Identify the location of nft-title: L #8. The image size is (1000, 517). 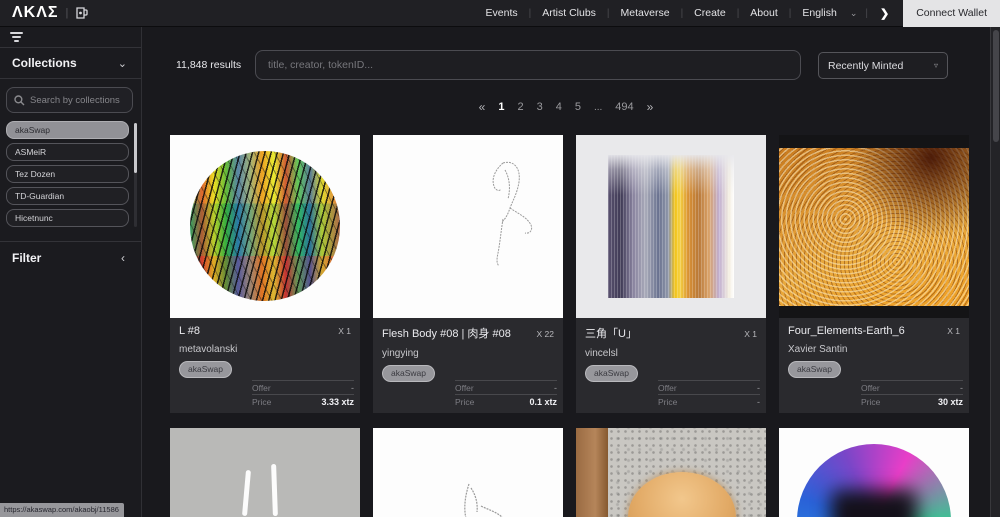
(189, 331).